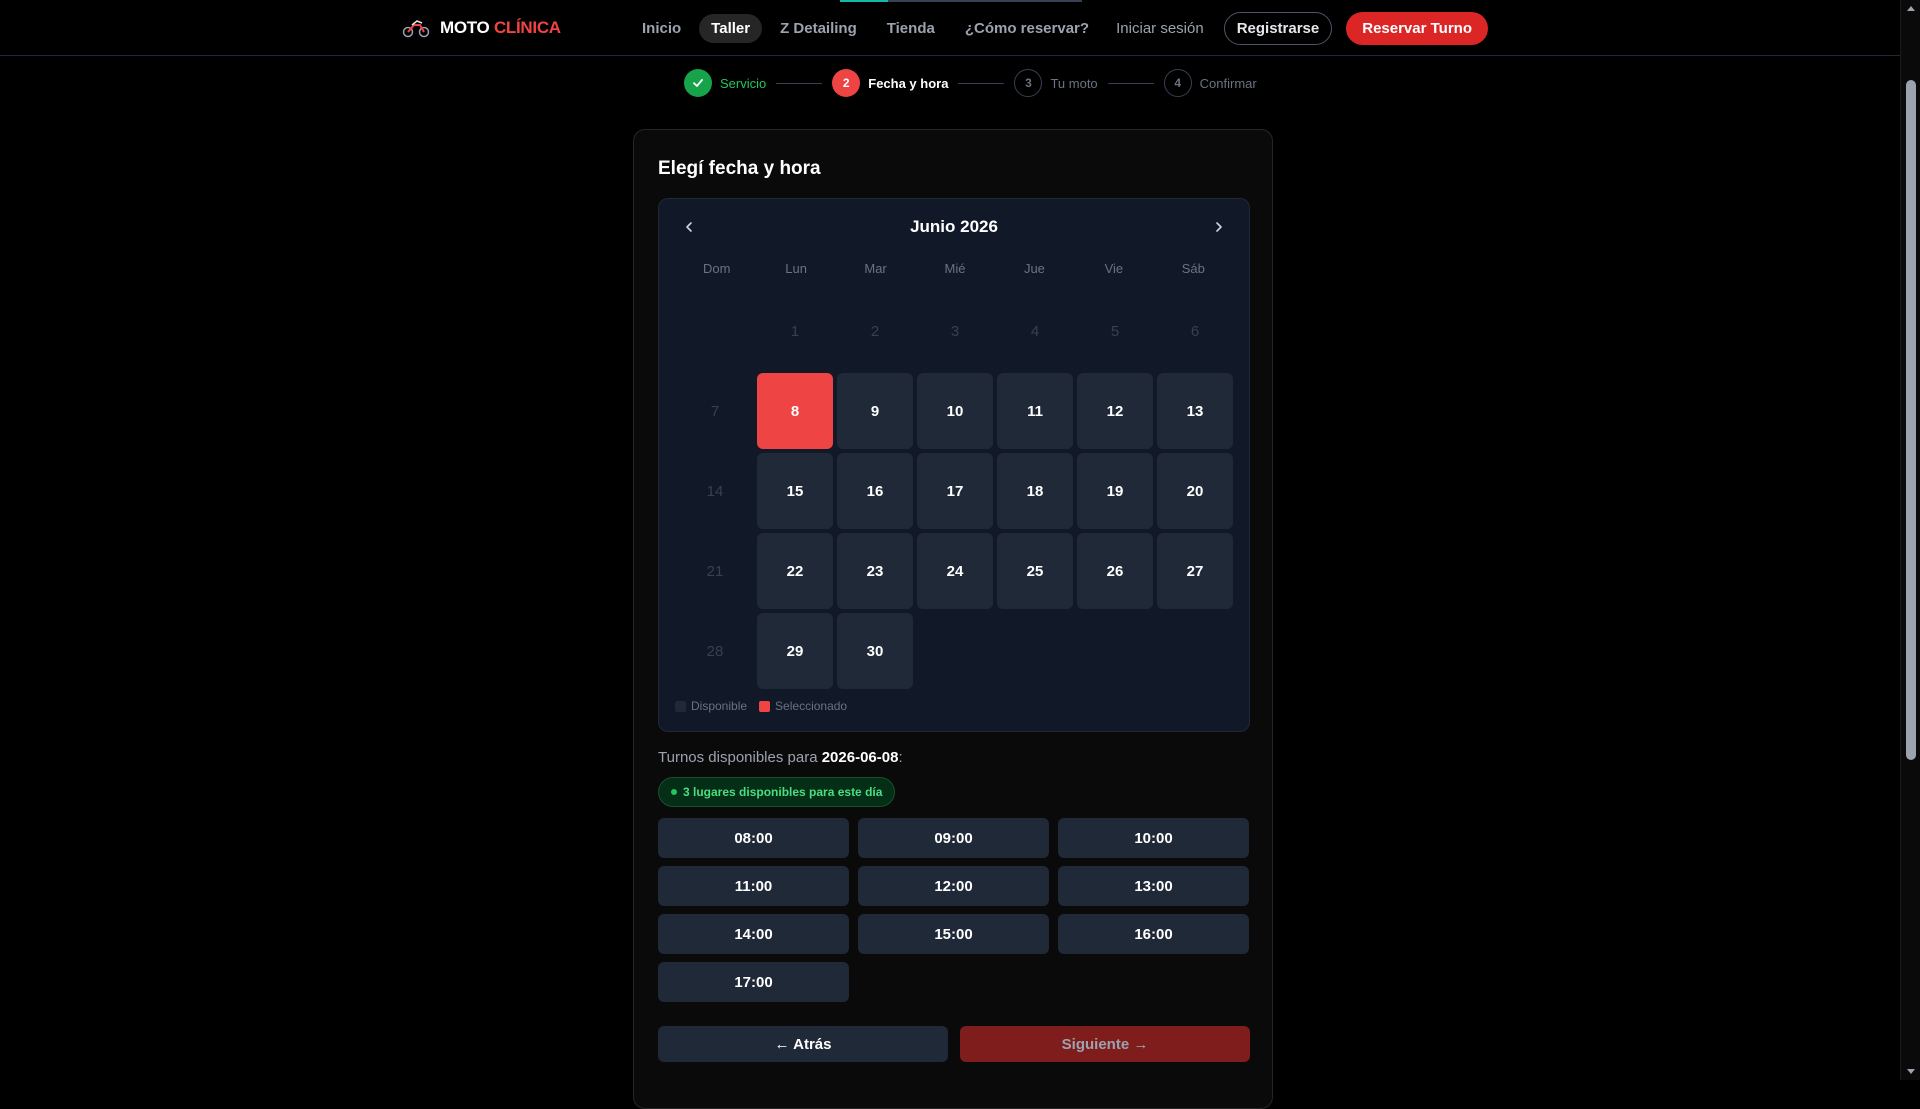  I want to click on scroll-down-arrow-icon, so click(1911, 1072).